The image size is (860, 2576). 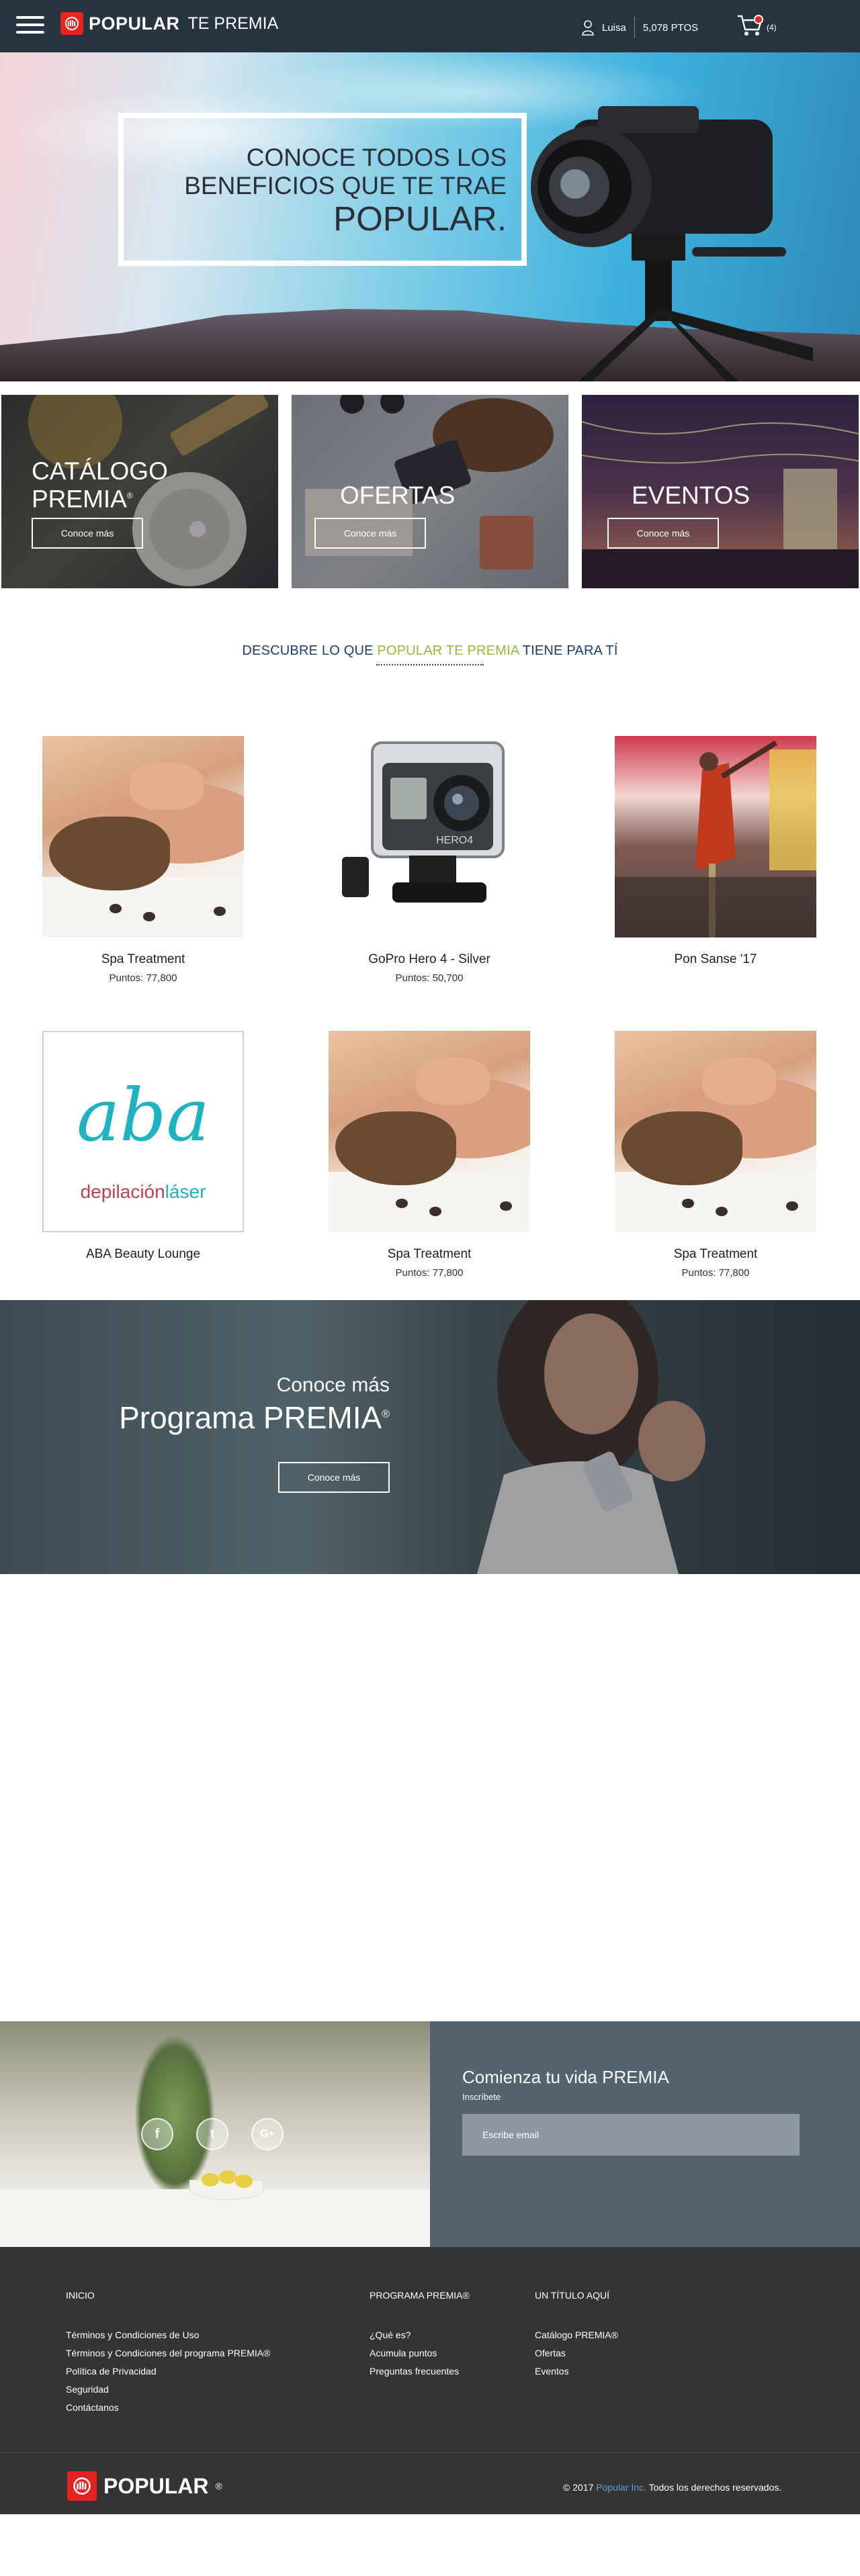 I want to click on footer-link: Contáctanos, so click(x=168, y=2408).